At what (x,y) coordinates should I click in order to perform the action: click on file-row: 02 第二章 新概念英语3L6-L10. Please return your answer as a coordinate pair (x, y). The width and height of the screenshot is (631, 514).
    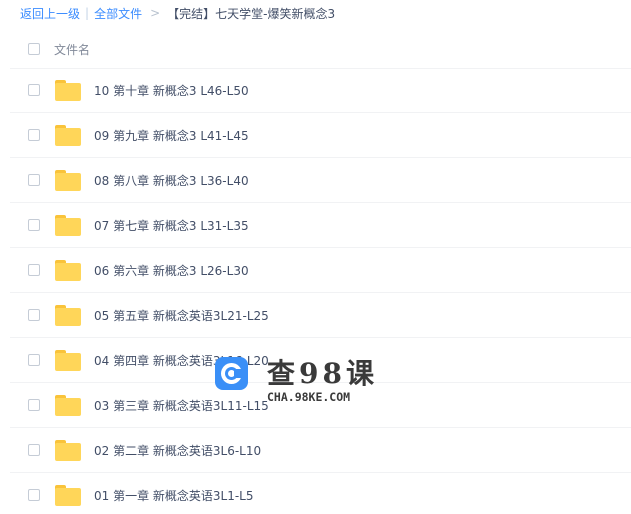
    Looking at the image, I should click on (320, 450).